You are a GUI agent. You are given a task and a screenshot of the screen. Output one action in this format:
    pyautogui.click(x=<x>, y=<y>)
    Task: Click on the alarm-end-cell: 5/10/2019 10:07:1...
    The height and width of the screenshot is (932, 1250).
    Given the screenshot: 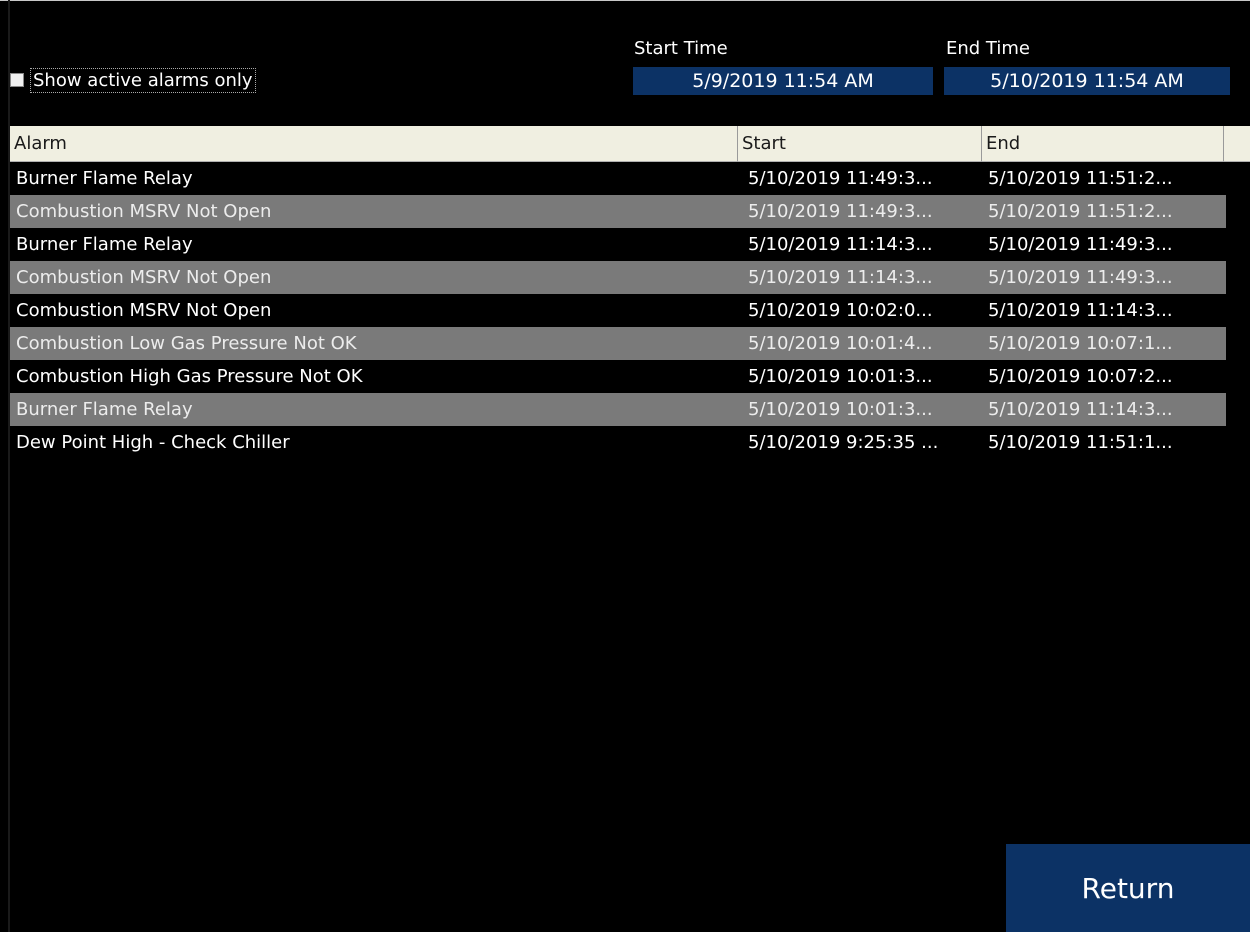 What is the action you would take?
    pyautogui.click(x=1080, y=343)
    